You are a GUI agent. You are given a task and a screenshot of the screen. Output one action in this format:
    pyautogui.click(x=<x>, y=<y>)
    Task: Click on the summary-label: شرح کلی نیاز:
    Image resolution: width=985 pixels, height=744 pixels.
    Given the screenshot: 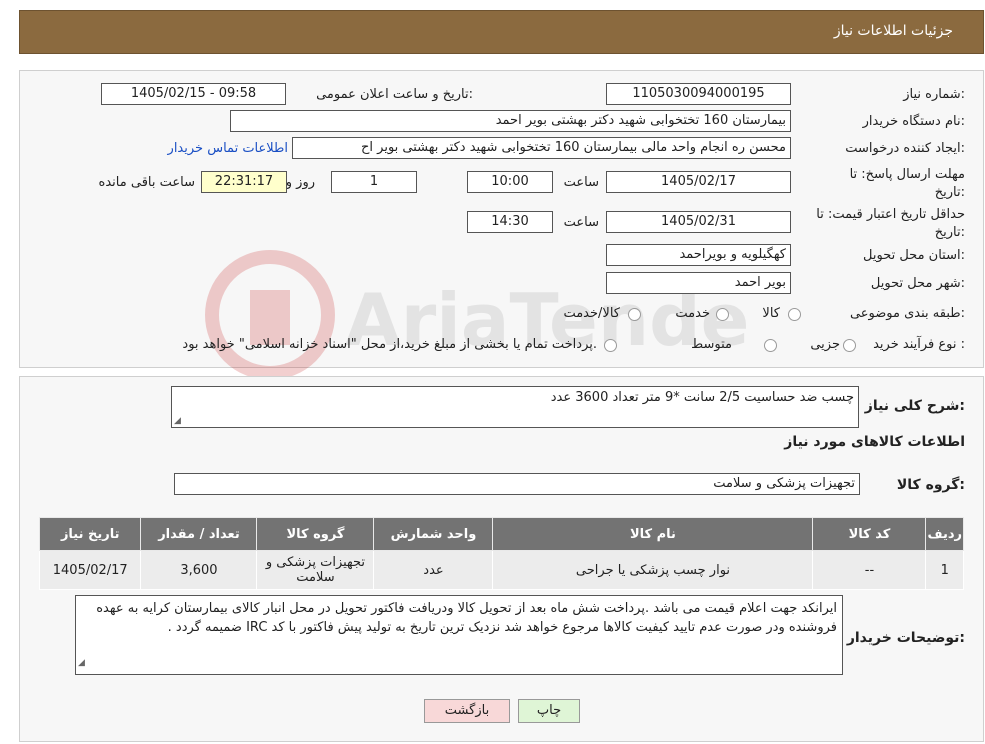 What is the action you would take?
    pyautogui.click(x=914, y=406)
    